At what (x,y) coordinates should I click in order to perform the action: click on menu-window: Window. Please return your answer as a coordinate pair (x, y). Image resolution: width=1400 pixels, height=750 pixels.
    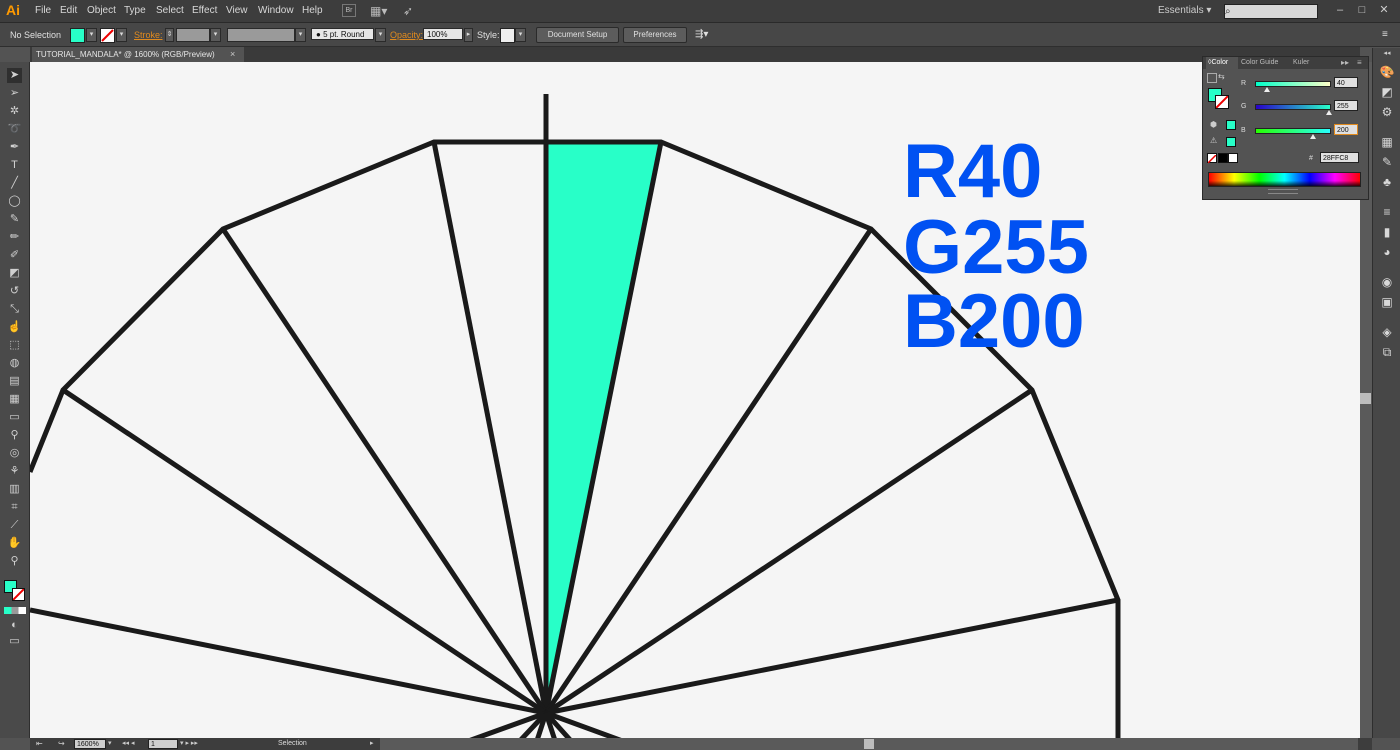
    Looking at the image, I should click on (276, 11).